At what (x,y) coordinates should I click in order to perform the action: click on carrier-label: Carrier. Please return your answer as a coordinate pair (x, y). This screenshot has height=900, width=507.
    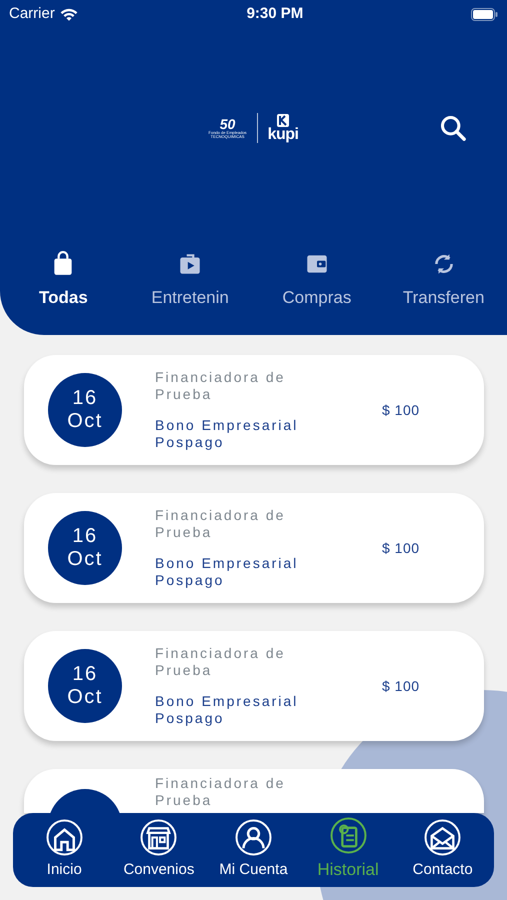
    Looking at the image, I should click on (32, 14).